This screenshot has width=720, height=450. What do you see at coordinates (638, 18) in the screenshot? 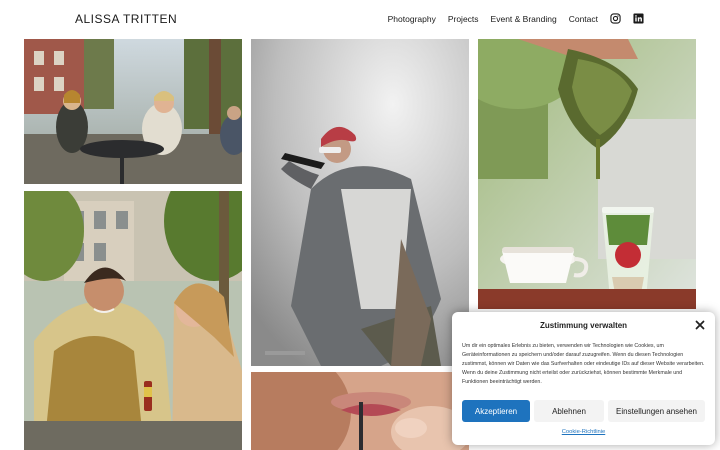
I see `linkedin-icon` at bounding box center [638, 18].